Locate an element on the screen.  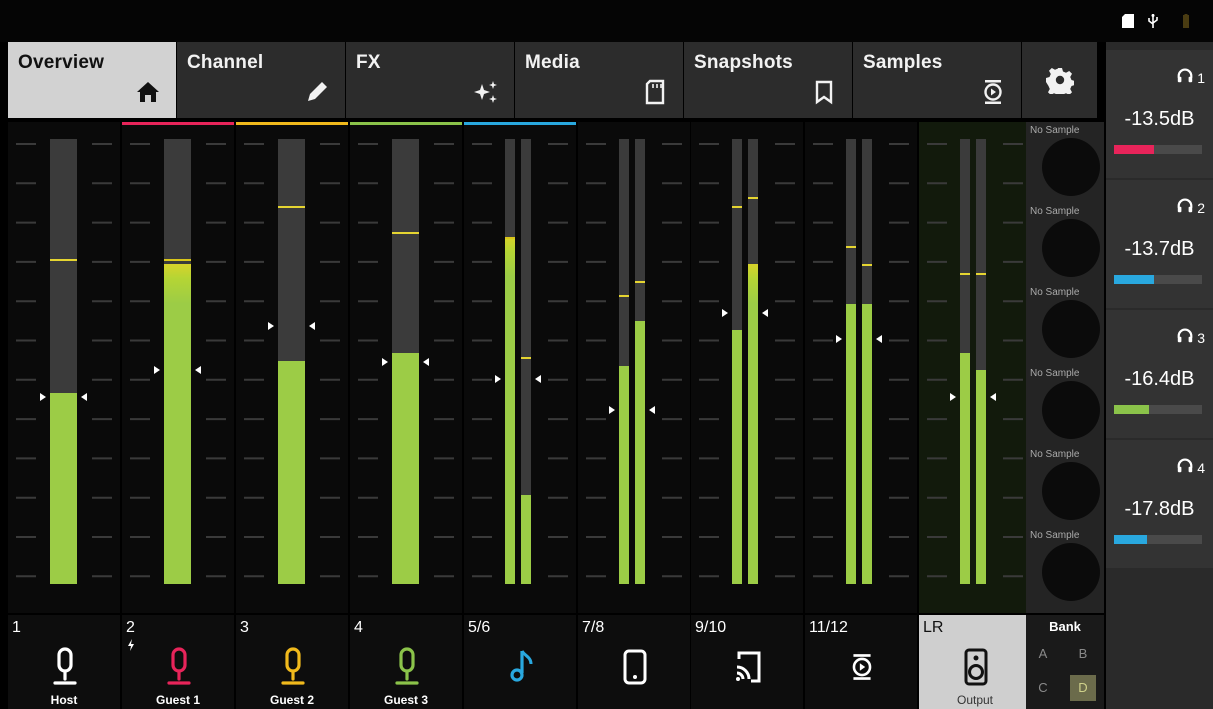
headphone-index: 4 is located at coordinates (1201, 467).